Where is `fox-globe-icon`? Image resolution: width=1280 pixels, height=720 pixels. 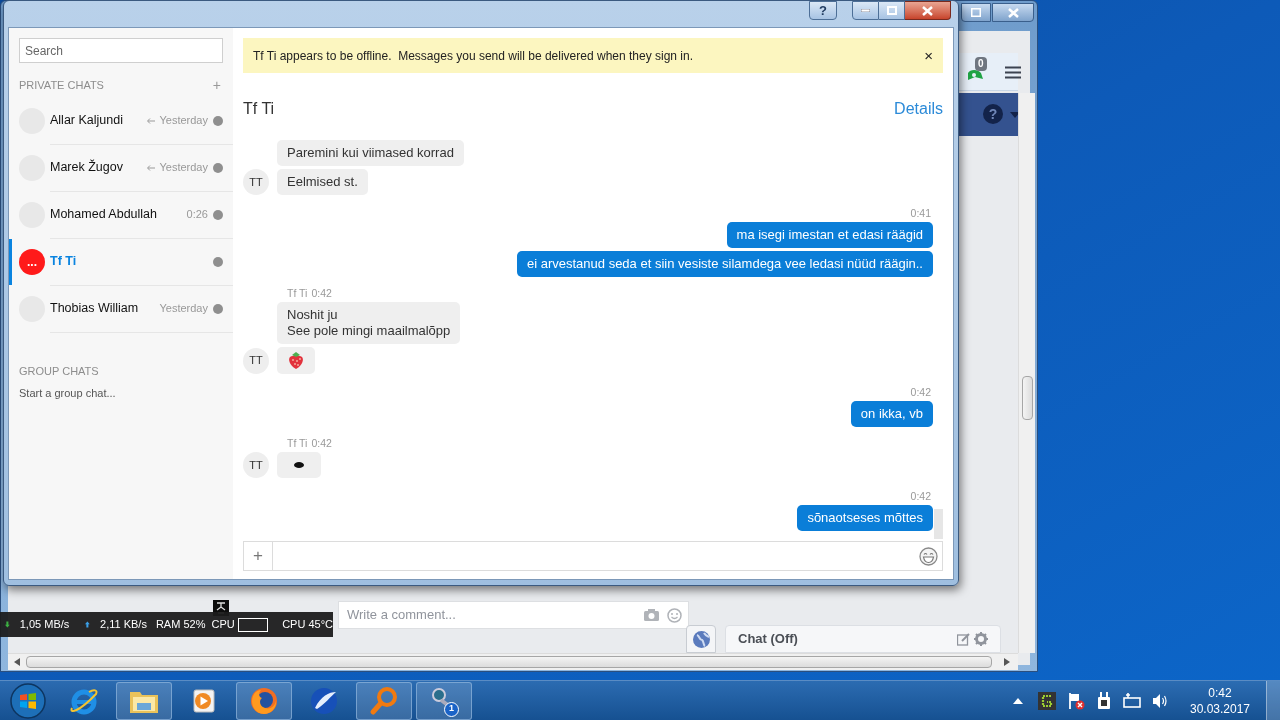 fox-globe-icon is located at coordinates (264, 700).